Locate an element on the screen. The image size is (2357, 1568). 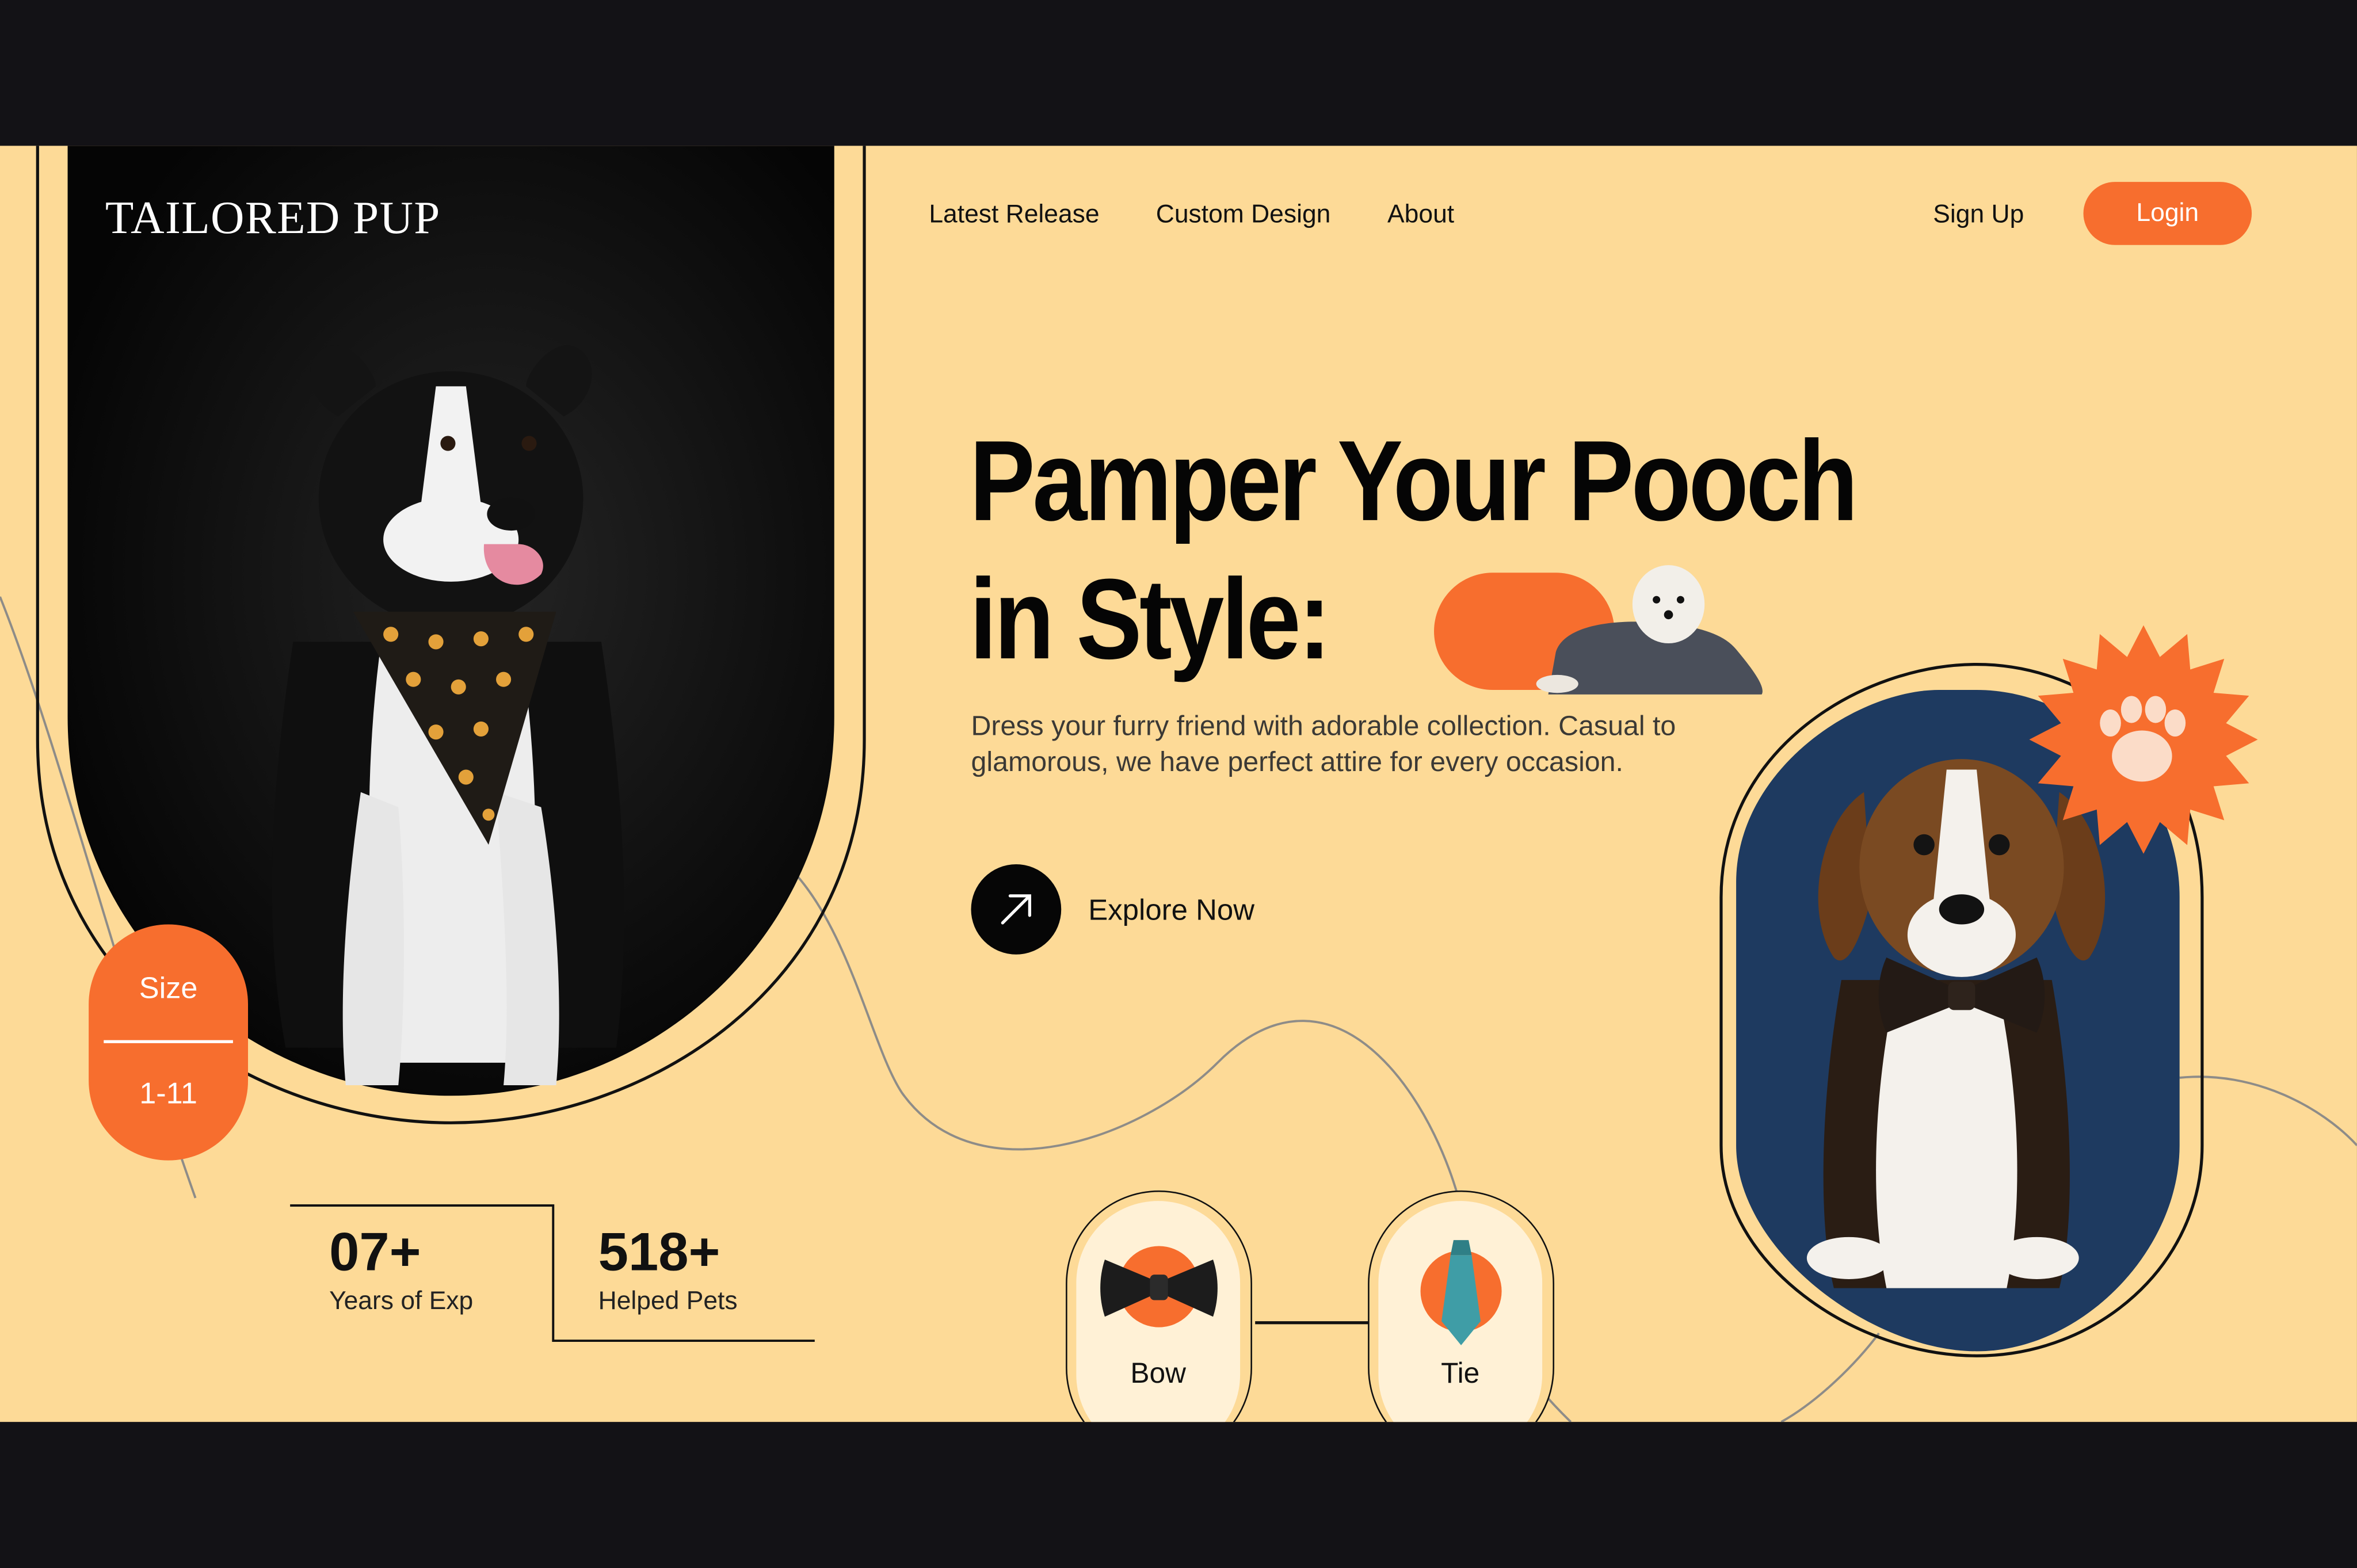
stat-years-label: Years of Exp is located at coordinates (401, 1301).